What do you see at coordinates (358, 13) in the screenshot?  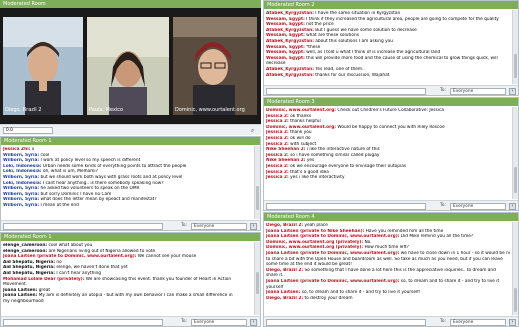 I see `message-text: I have the same situation in Kyrgyzstan` at bounding box center [358, 13].